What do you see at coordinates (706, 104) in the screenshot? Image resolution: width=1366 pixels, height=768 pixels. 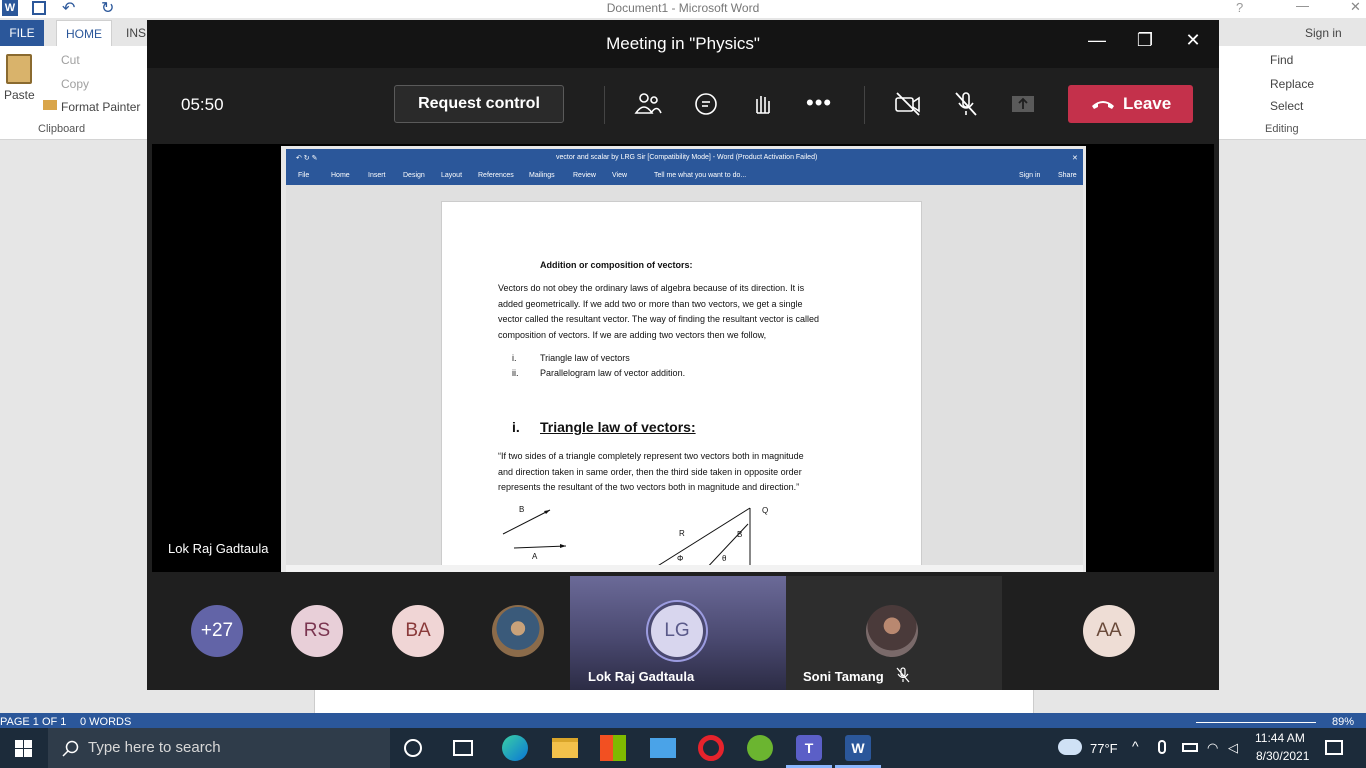 I see `chat-icon` at bounding box center [706, 104].